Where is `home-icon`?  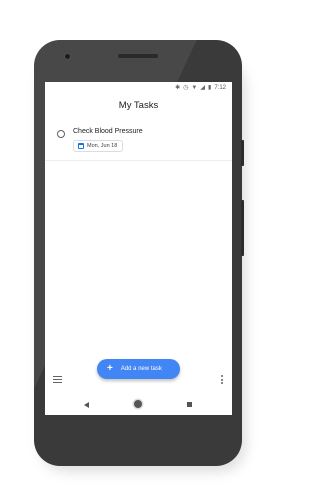
home-icon is located at coordinates (138, 404).